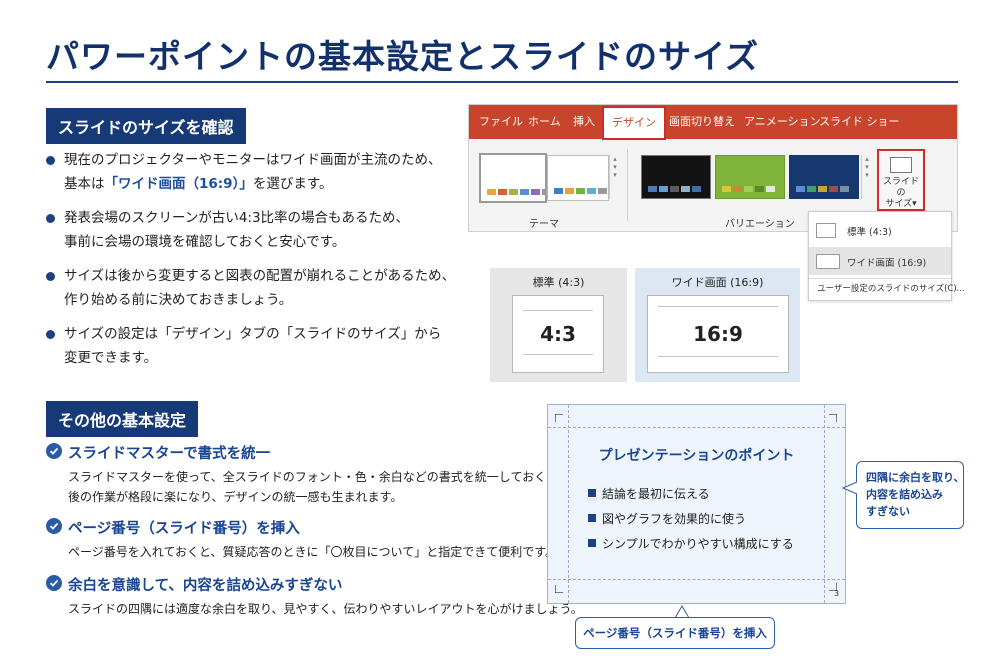 This screenshot has height=667, width=1000. I want to click on sample-slide-item: 結論を最初に伝える, so click(656, 494).